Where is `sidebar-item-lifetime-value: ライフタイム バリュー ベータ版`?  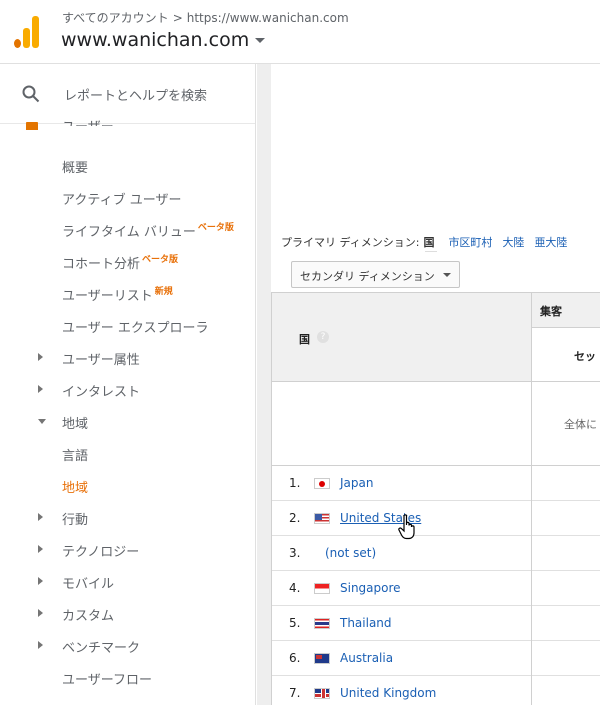
sidebar-item-lifetime-value: ライフタイム バリュー ベータ版 is located at coordinates (148, 230).